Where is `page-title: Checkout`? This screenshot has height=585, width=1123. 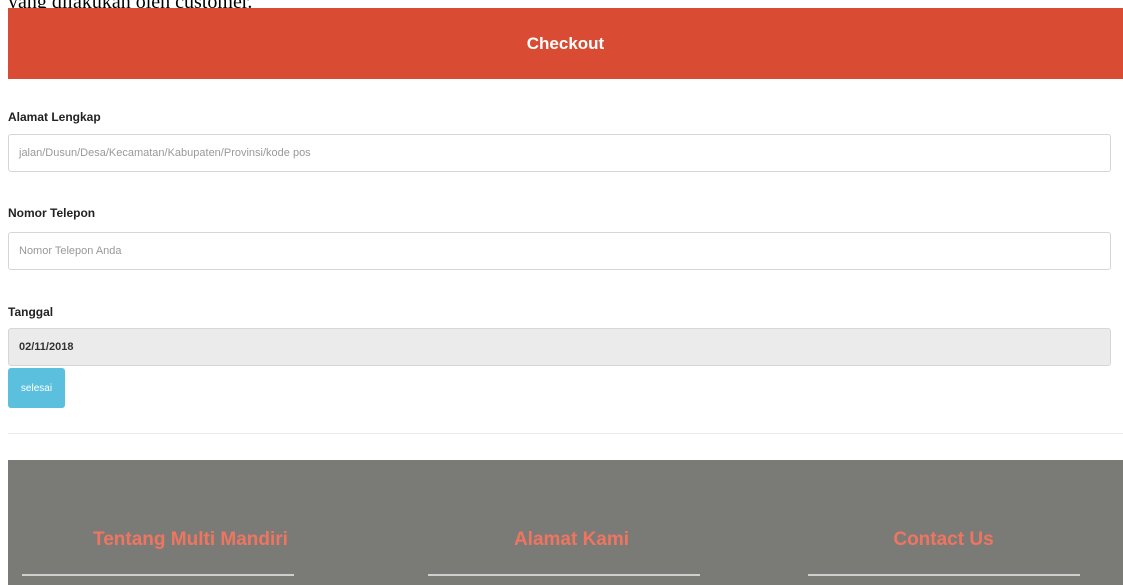 page-title: Checkout is located at coordinates (565, 43).